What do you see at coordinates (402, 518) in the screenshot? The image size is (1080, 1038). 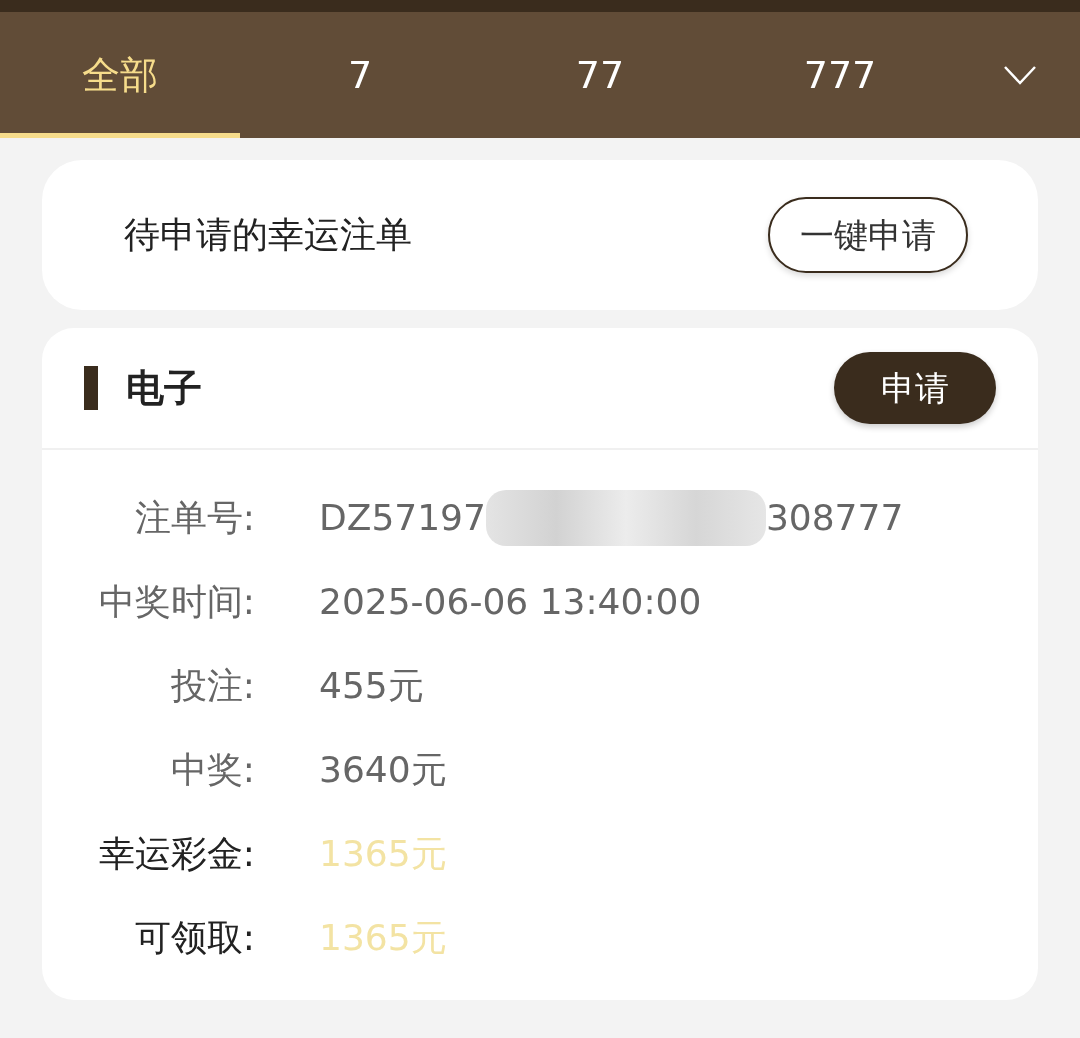 I see `field-value: DZ57197` at bounding box center [402, 518].